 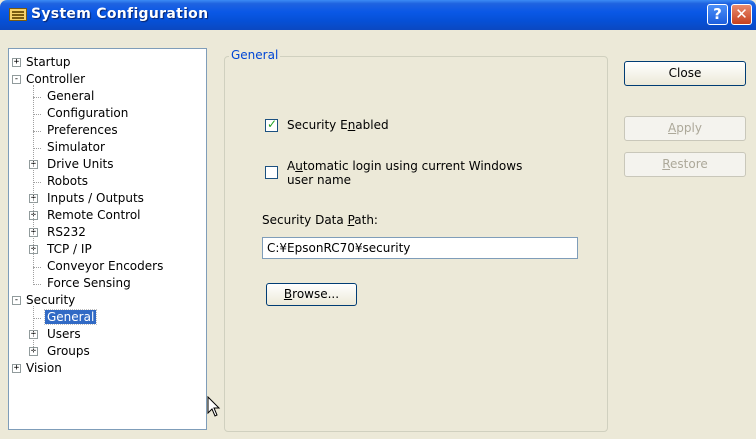 I want to click on tree-item-label: Preferences, so click(x=82, y=130).